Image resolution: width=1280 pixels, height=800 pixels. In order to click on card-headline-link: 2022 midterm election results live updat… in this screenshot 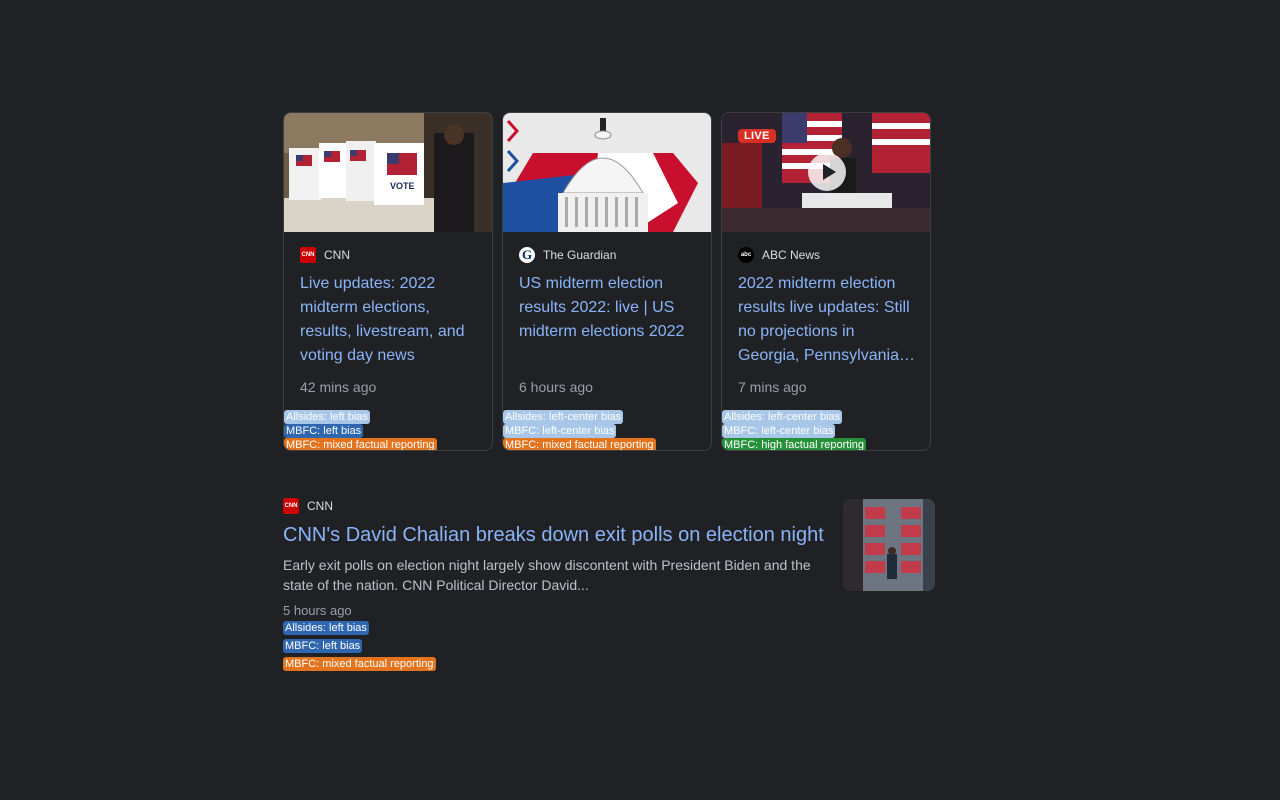, I will do `click(828, 320)`.